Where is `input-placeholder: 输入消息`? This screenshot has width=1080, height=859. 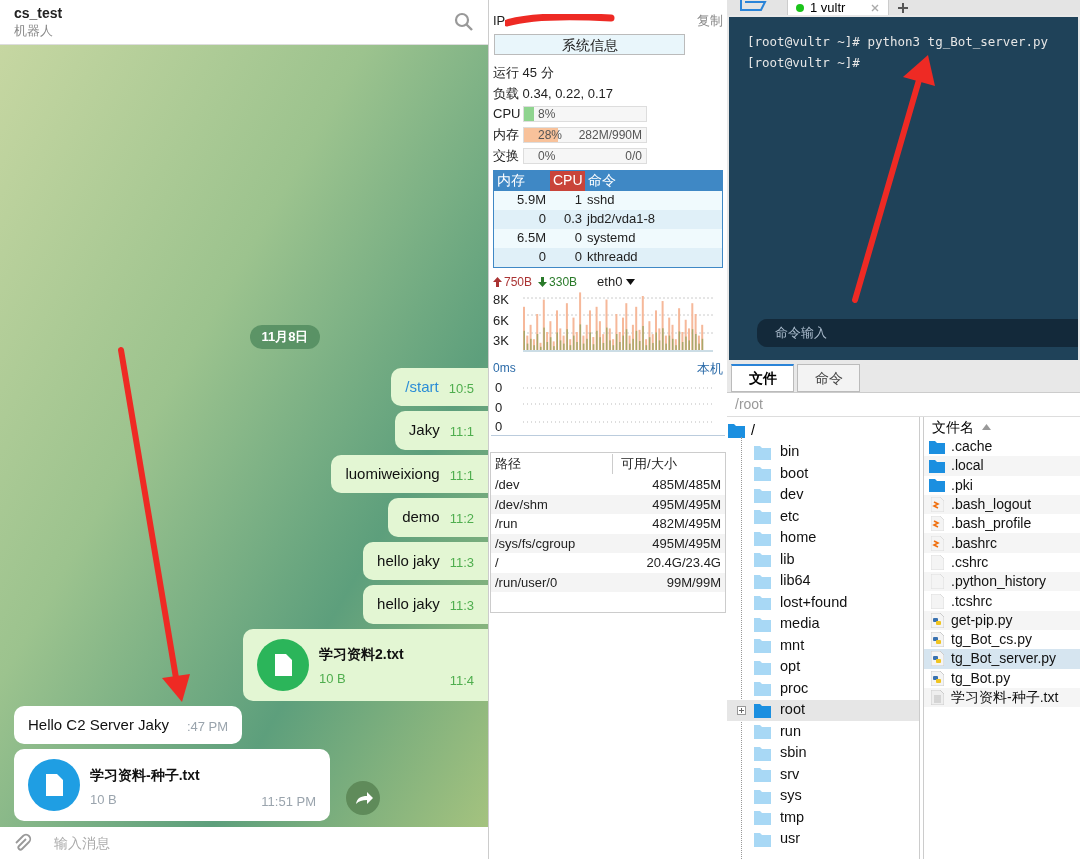 input-placeholder: 输入消息 is located at coordinates (82, 843).